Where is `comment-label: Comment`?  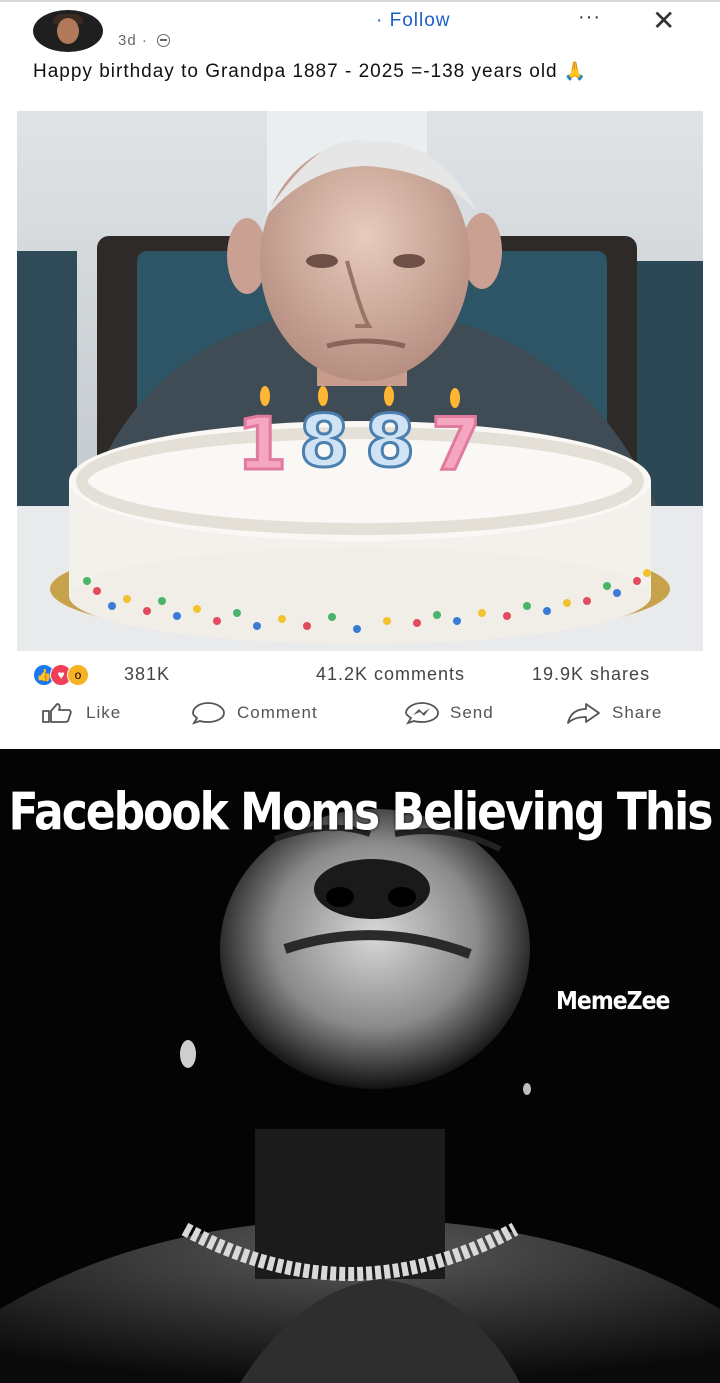 comment-label: Comment is located at coordinates (277, 712).